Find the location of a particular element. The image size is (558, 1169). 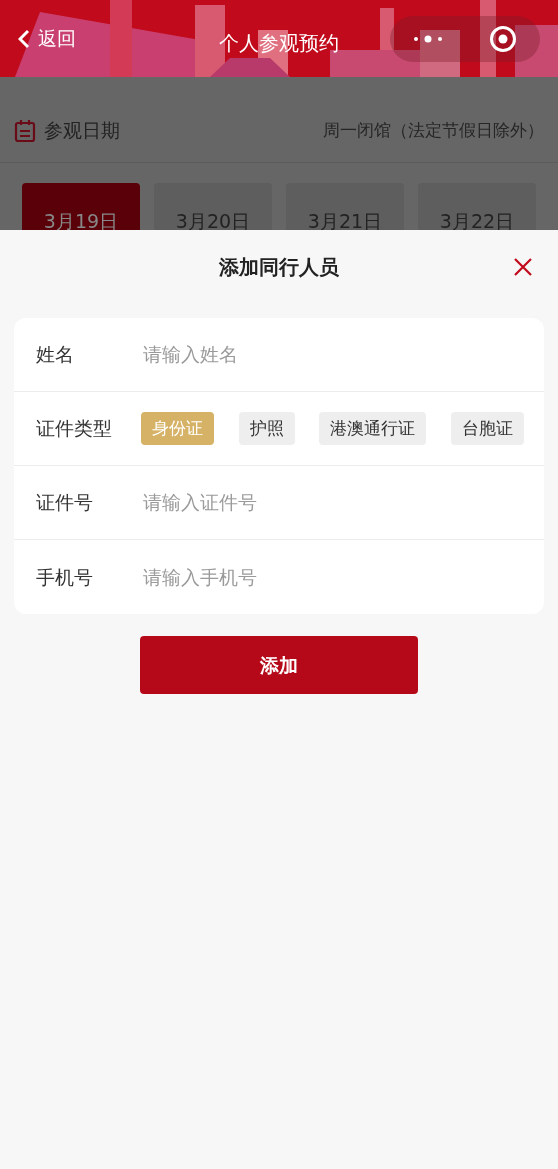

closing-note: 周一闭馆（法定节假日除外） is located at coordinates (433, 130).